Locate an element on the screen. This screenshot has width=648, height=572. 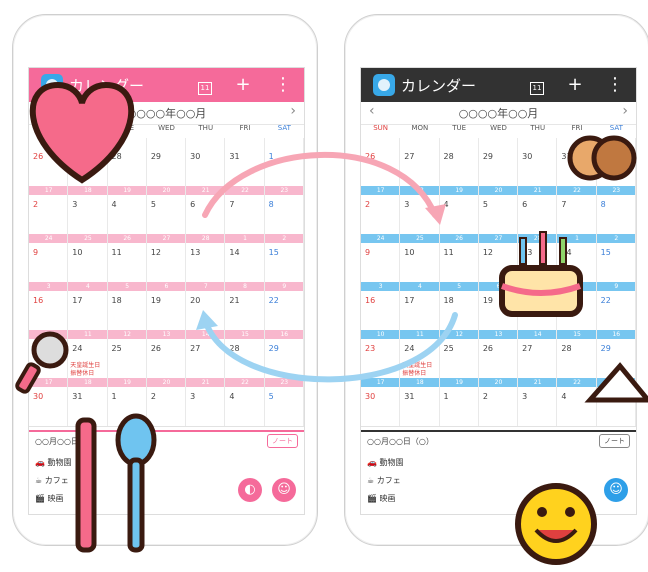
day-cell: 10 is located at coordinates (88, 258).